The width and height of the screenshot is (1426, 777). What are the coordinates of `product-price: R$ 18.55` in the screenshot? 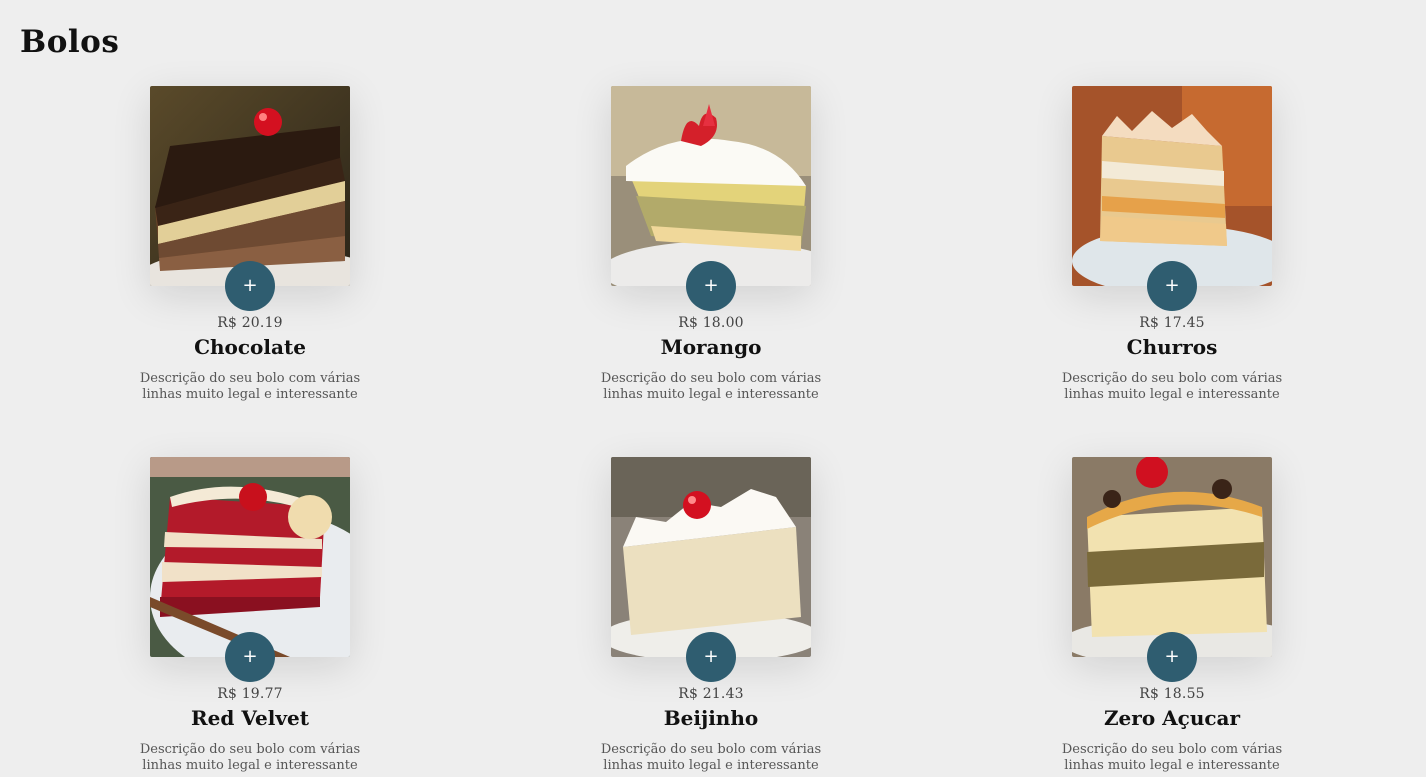 It's located at (1172, 694).